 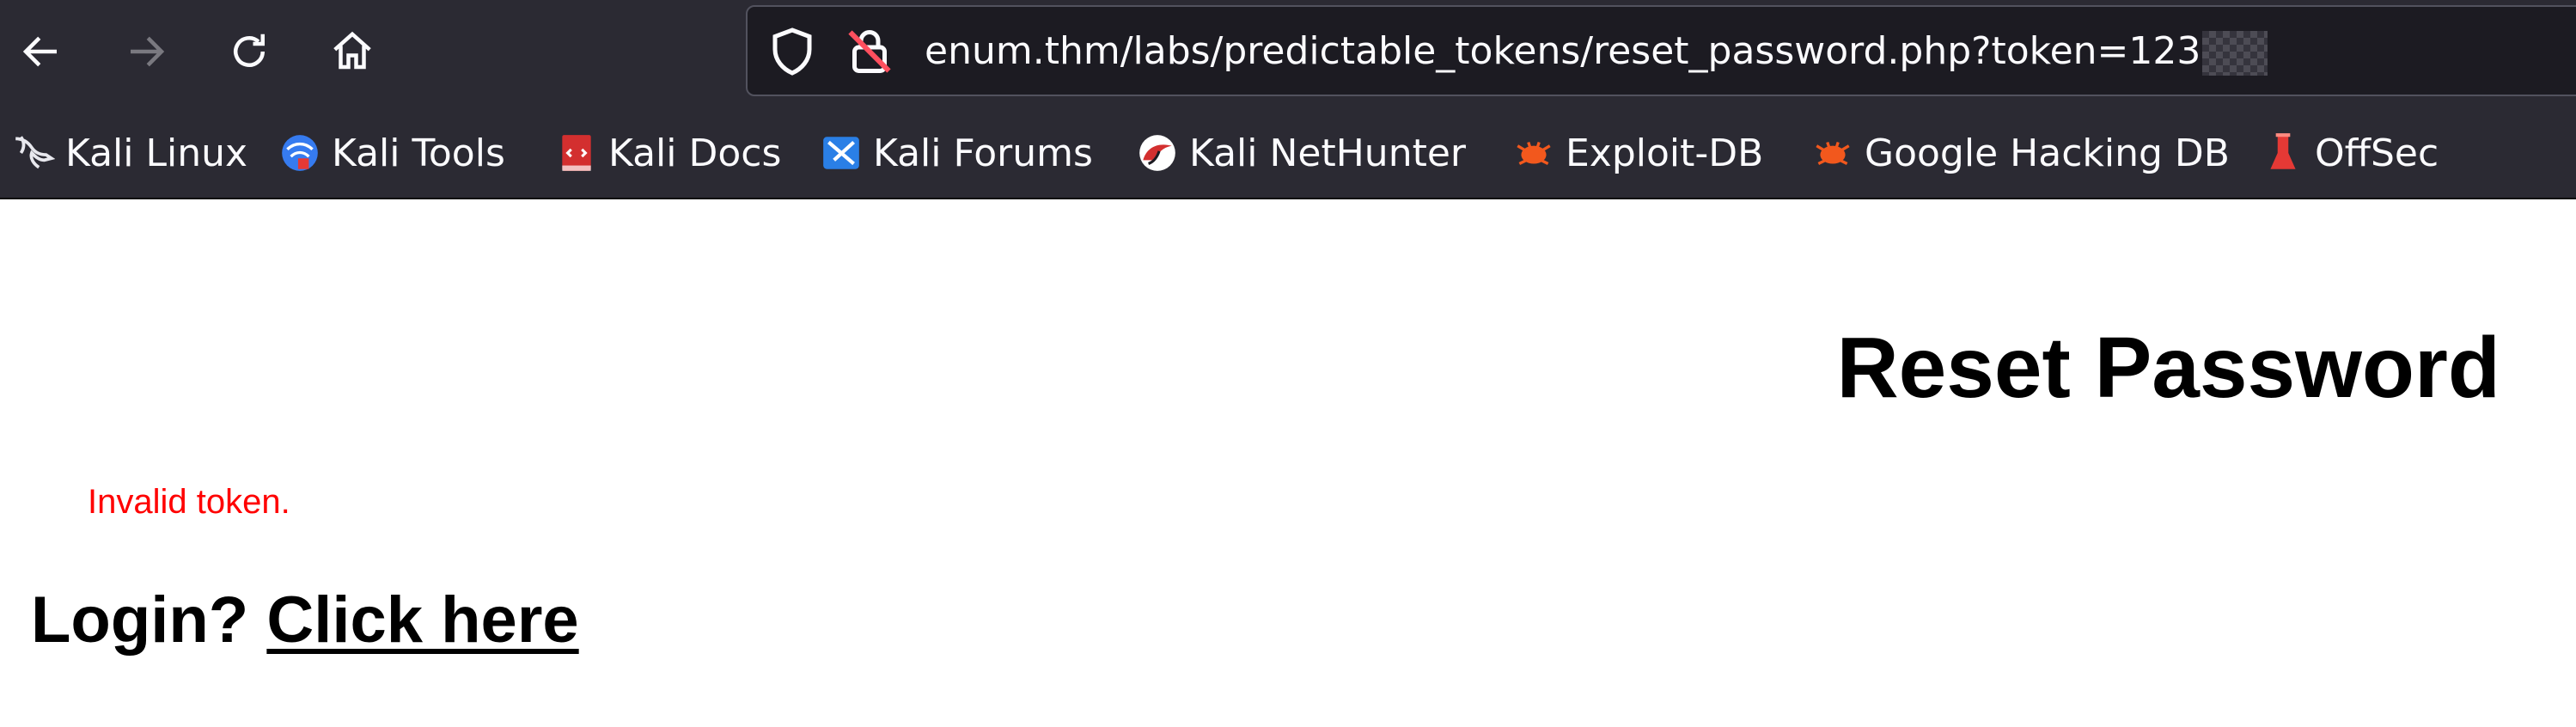 I want to click on bookmark-label: Exploit-DB, so click(x=1665, y=153).